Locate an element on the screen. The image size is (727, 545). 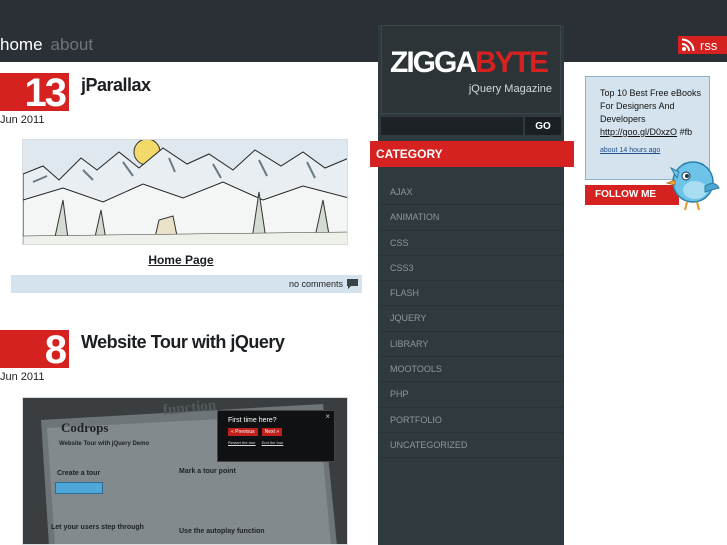
logo-tagline: jQuery Magazine is located at coordinates (510, 89).